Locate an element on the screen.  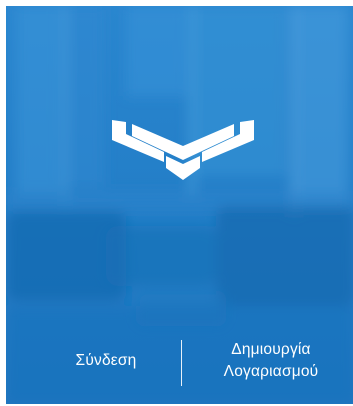
brand-chevron-logo-icon is located at coordinates (183, 150).